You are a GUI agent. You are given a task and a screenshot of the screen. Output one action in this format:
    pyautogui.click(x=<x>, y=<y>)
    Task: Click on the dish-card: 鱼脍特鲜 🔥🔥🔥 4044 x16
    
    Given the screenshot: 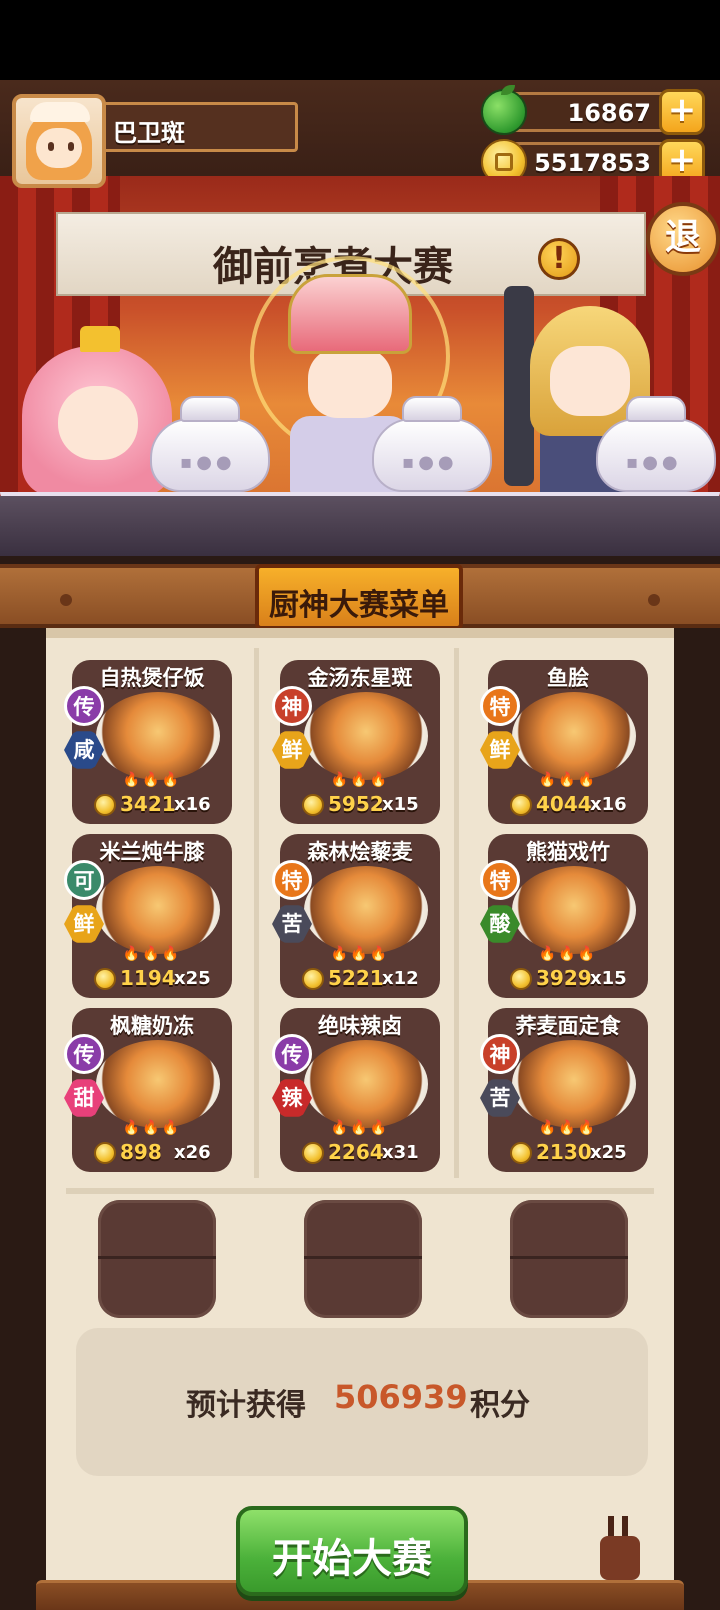 What is the action you would take?
    pyautogui.click(x=564, y=742)
    